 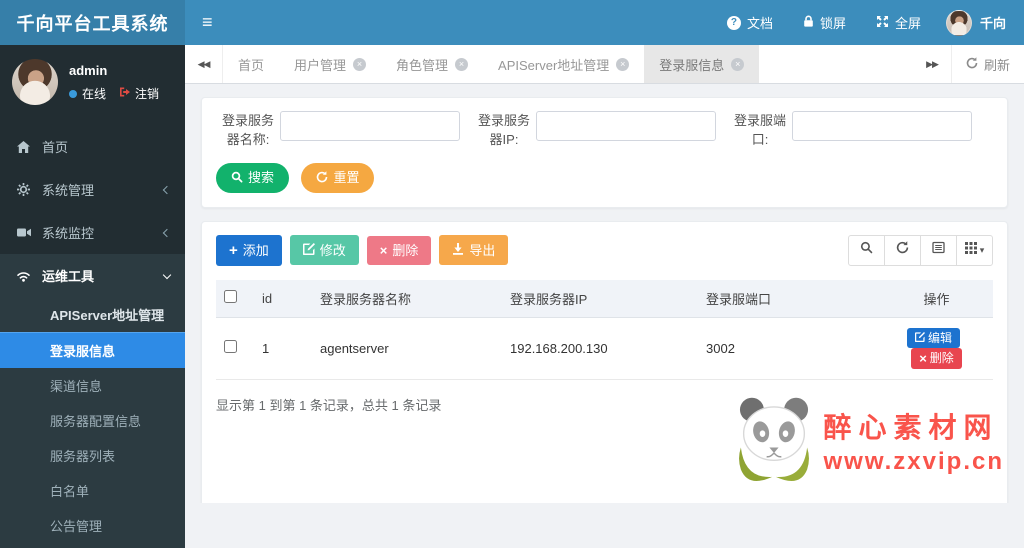 What do you see at coordinates (932, 64) in the screenshot?
I see `tab-scroll-right-button: ▶▶` at bounding box center [932, 64].